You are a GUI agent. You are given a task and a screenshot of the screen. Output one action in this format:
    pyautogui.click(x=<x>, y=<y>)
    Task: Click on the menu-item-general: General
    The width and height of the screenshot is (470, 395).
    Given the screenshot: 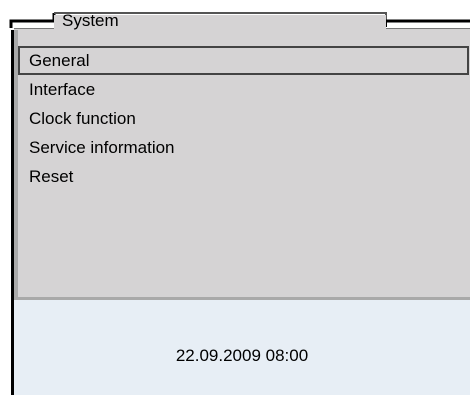 What is the action you would take?
    pyautogui.click(x=243, y=60)
    